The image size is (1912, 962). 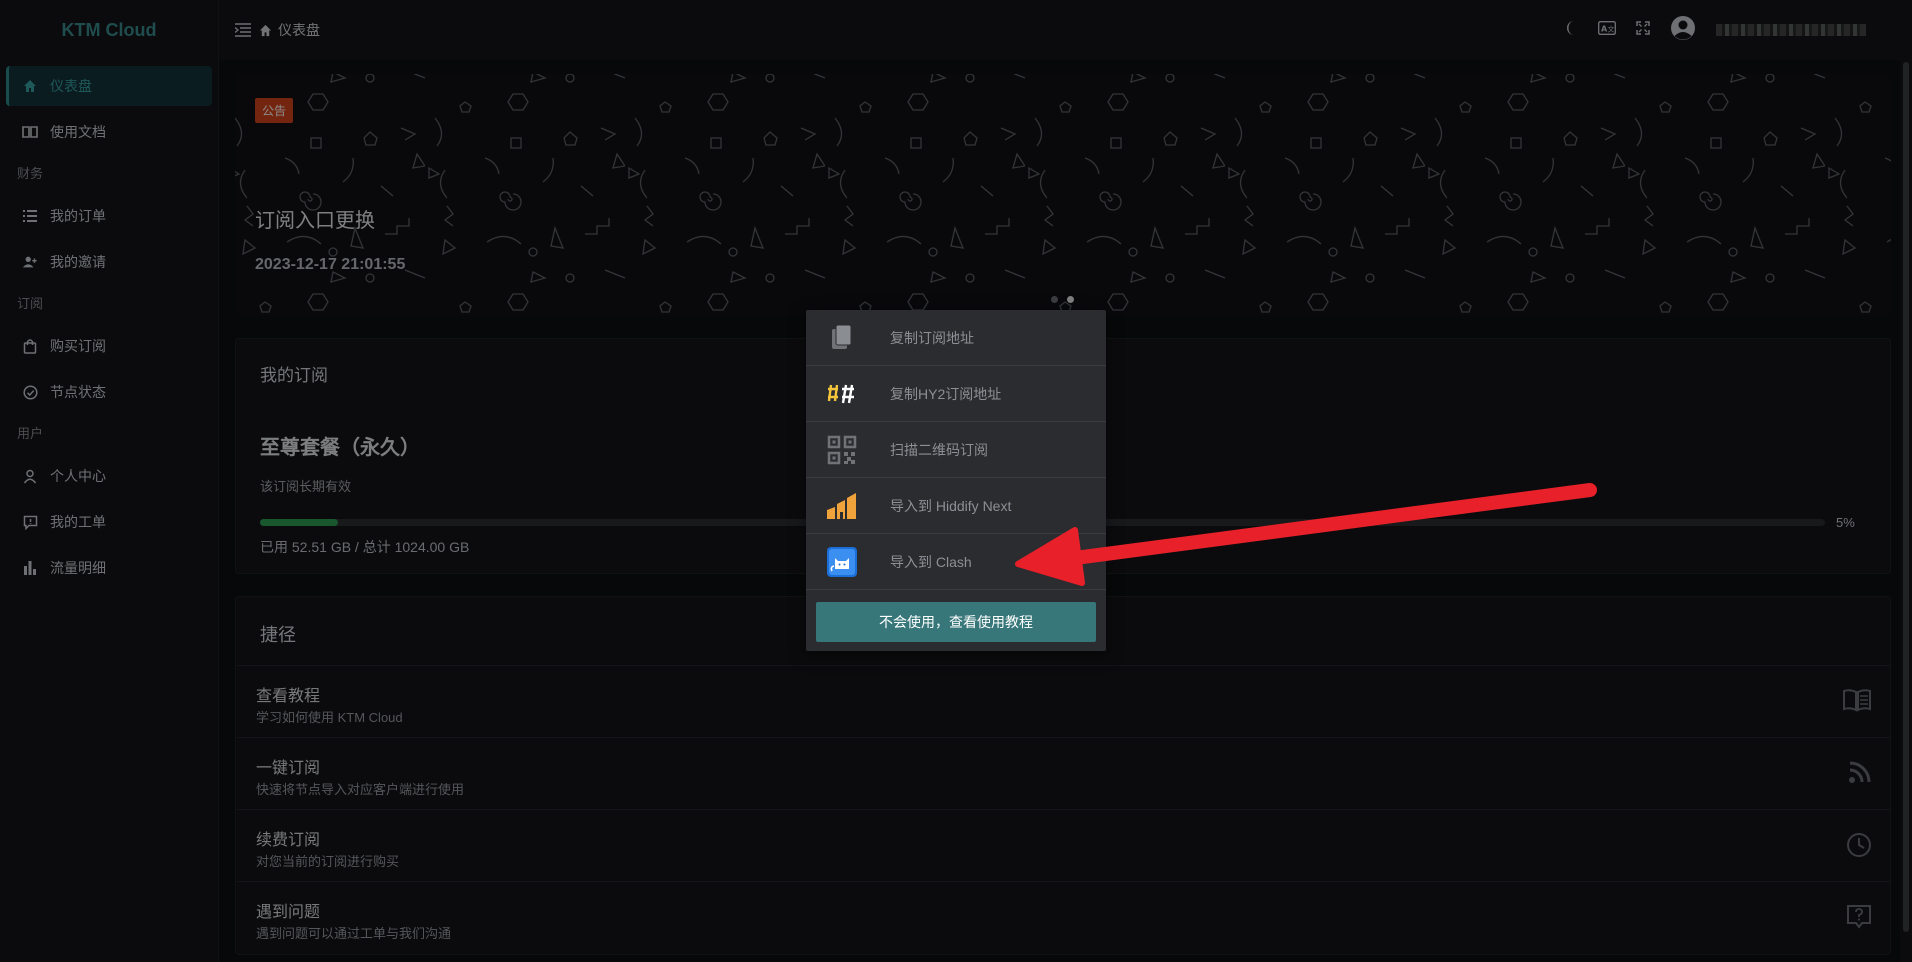 I want to click on popup-item-label: 复制HY2订阅地址, so click(x=946, y=393).